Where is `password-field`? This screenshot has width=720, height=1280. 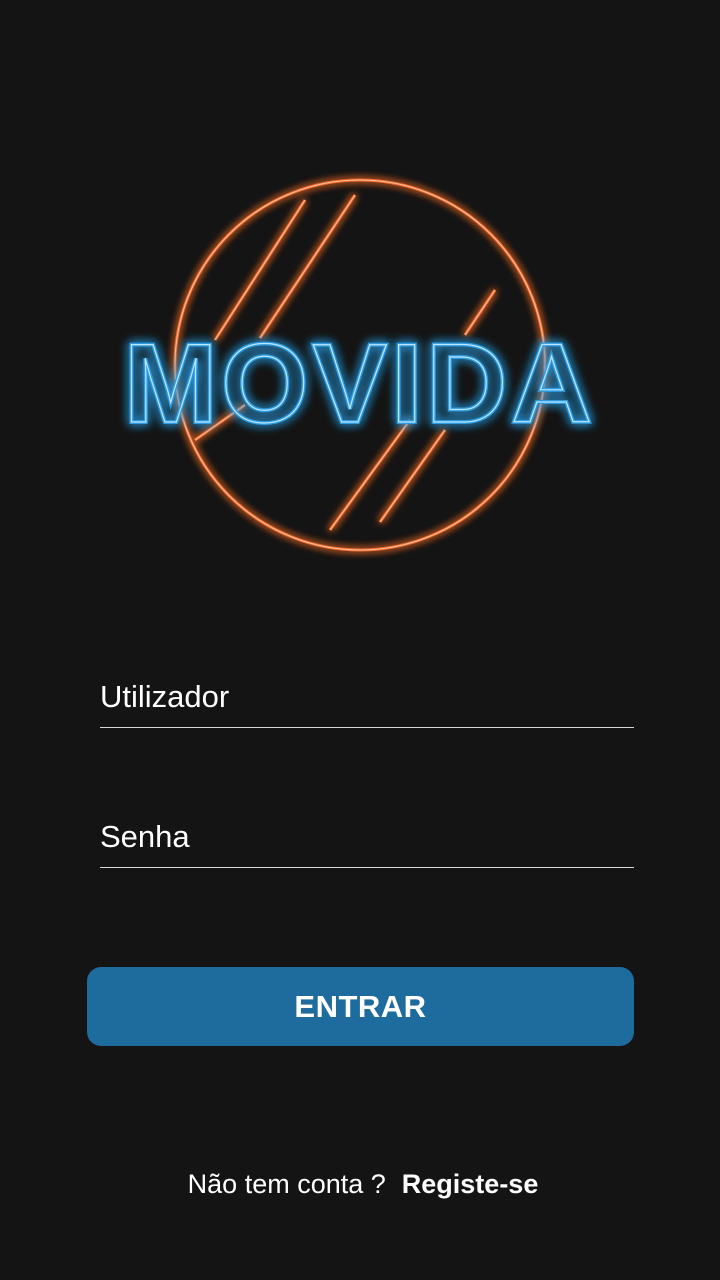 password-field is located at coordinates (367, 842).